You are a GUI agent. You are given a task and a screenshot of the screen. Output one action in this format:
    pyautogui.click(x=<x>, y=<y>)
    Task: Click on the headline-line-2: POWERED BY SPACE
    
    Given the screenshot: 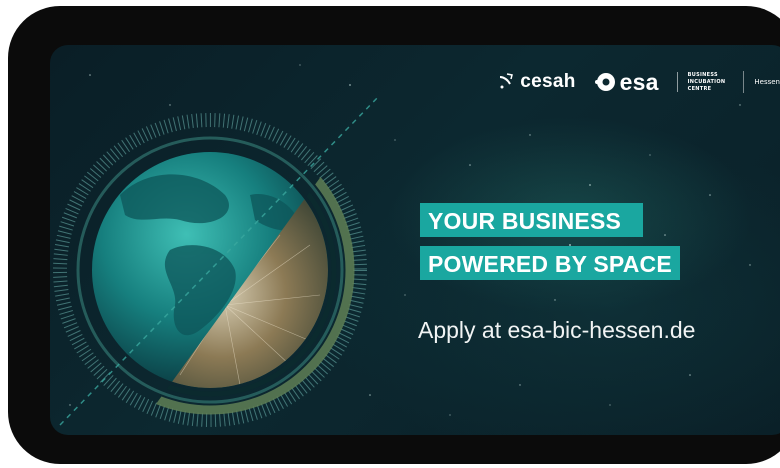 What is the action you would take?
    pyautogui.click(x=550, y=263)
    